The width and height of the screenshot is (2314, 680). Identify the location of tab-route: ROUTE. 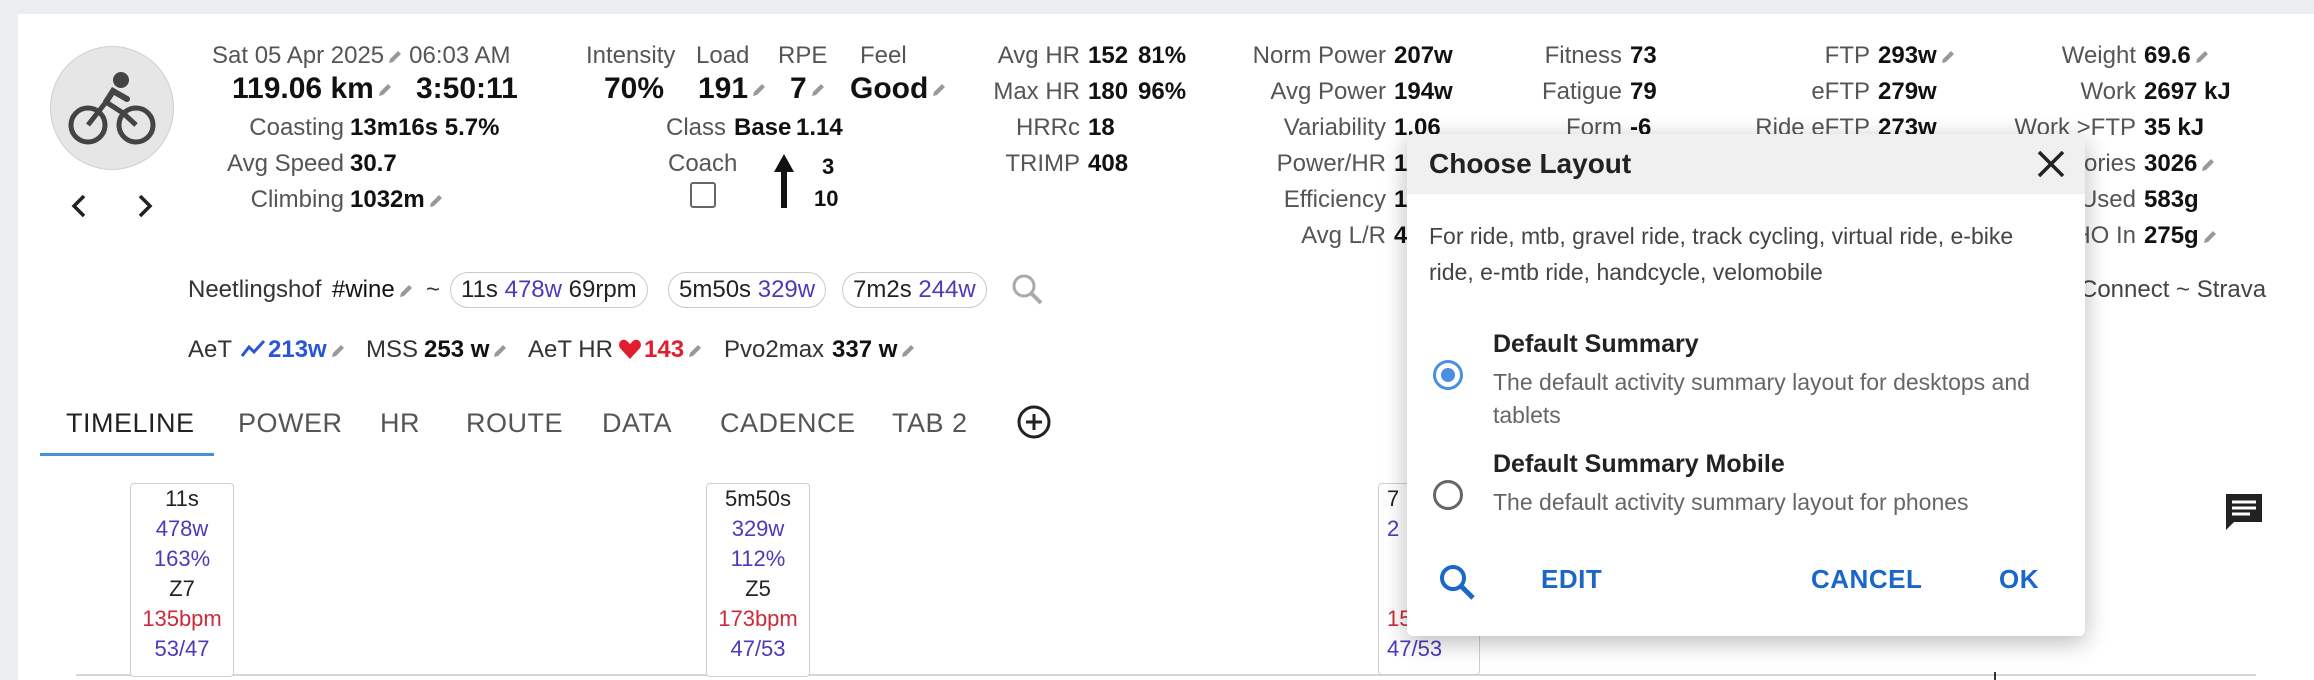
(514, 423).